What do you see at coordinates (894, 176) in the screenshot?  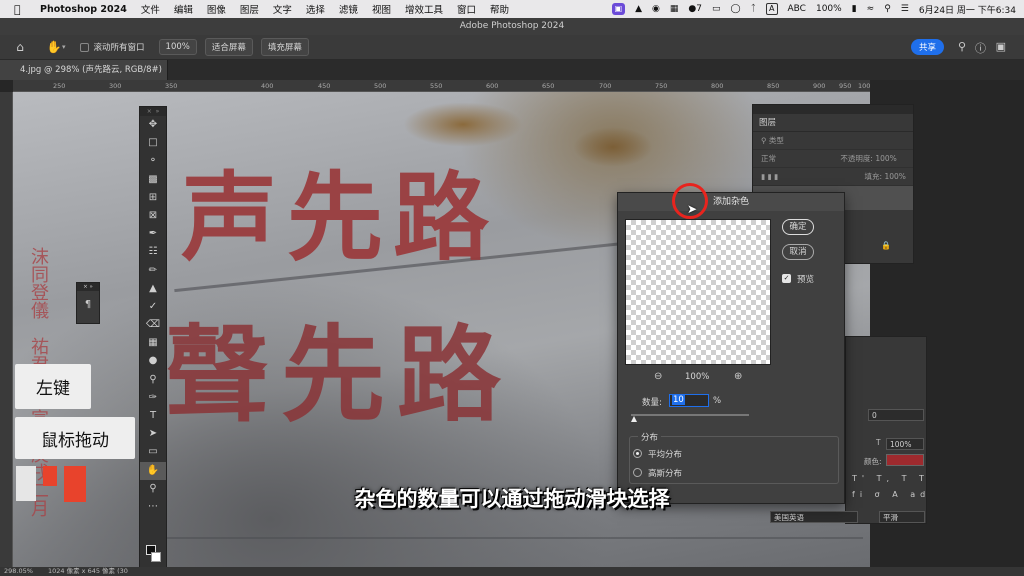 I see `fill-value: 100%` at bounding box center [894, 176].